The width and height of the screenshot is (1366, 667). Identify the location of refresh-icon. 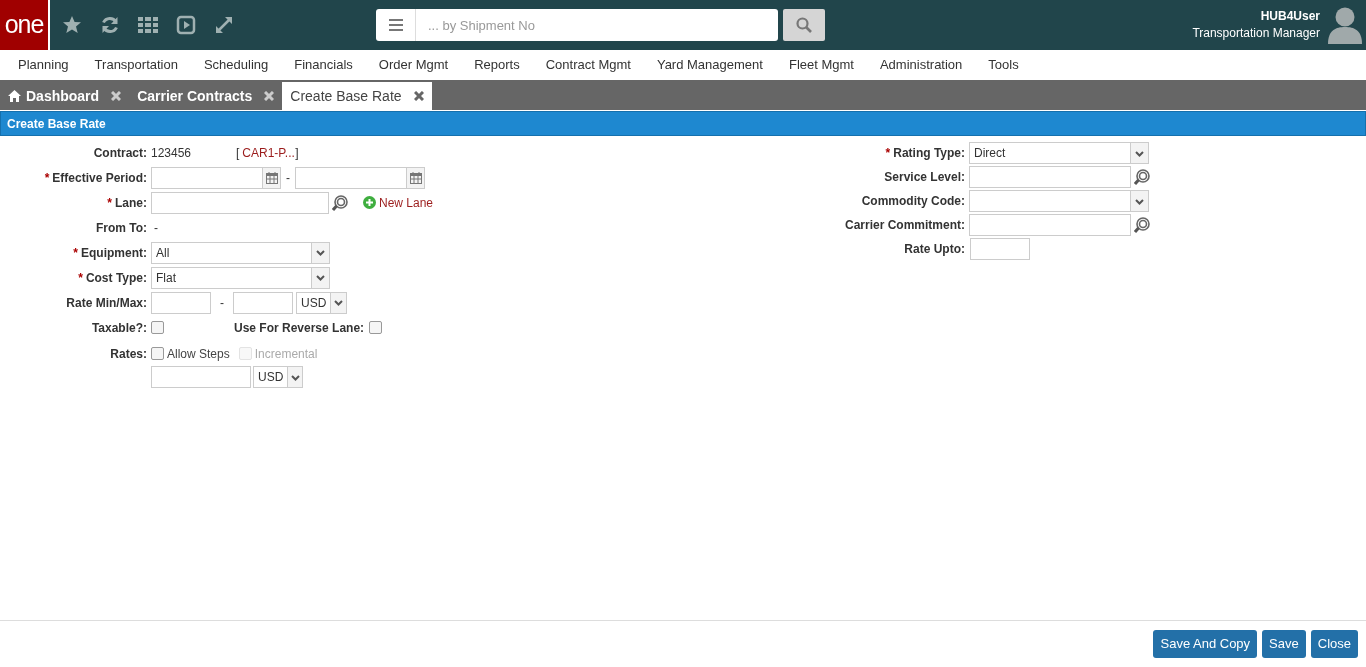
(110, 25).